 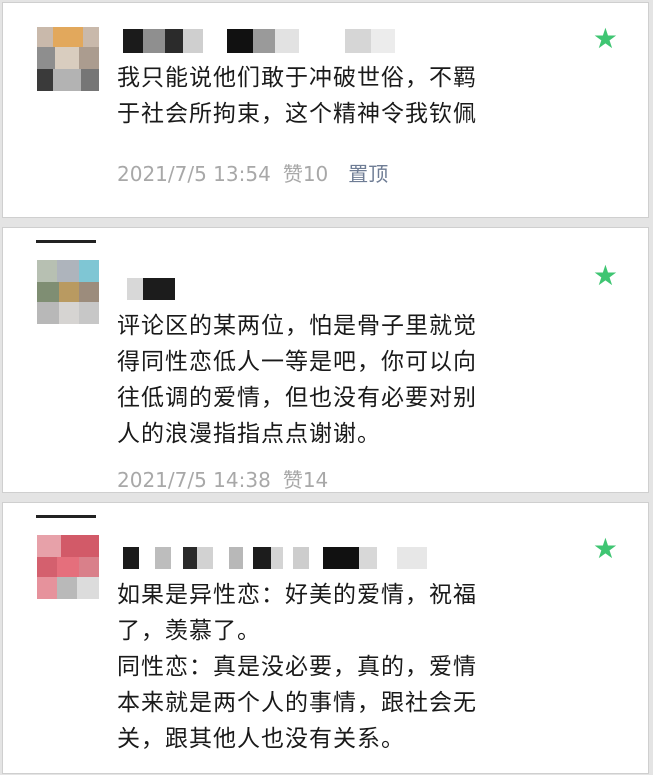 I want to click on timestamp: 2021/7/5 14:38, so click(x=194, y=480).